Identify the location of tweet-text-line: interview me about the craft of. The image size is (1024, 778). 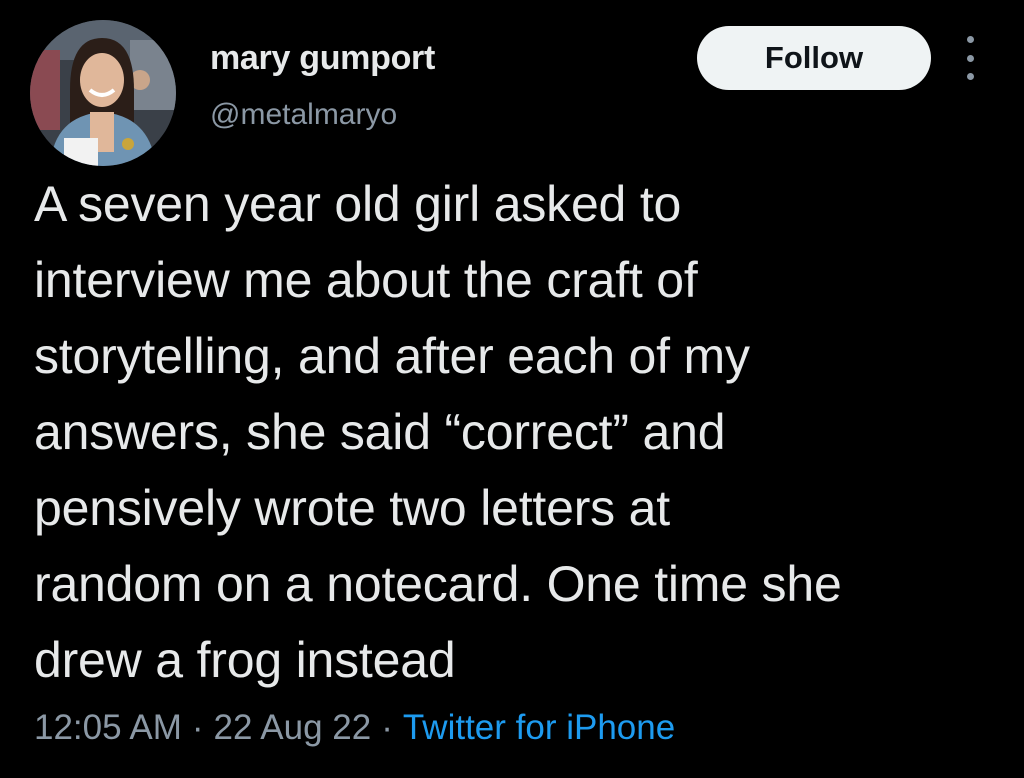
(366, 280).